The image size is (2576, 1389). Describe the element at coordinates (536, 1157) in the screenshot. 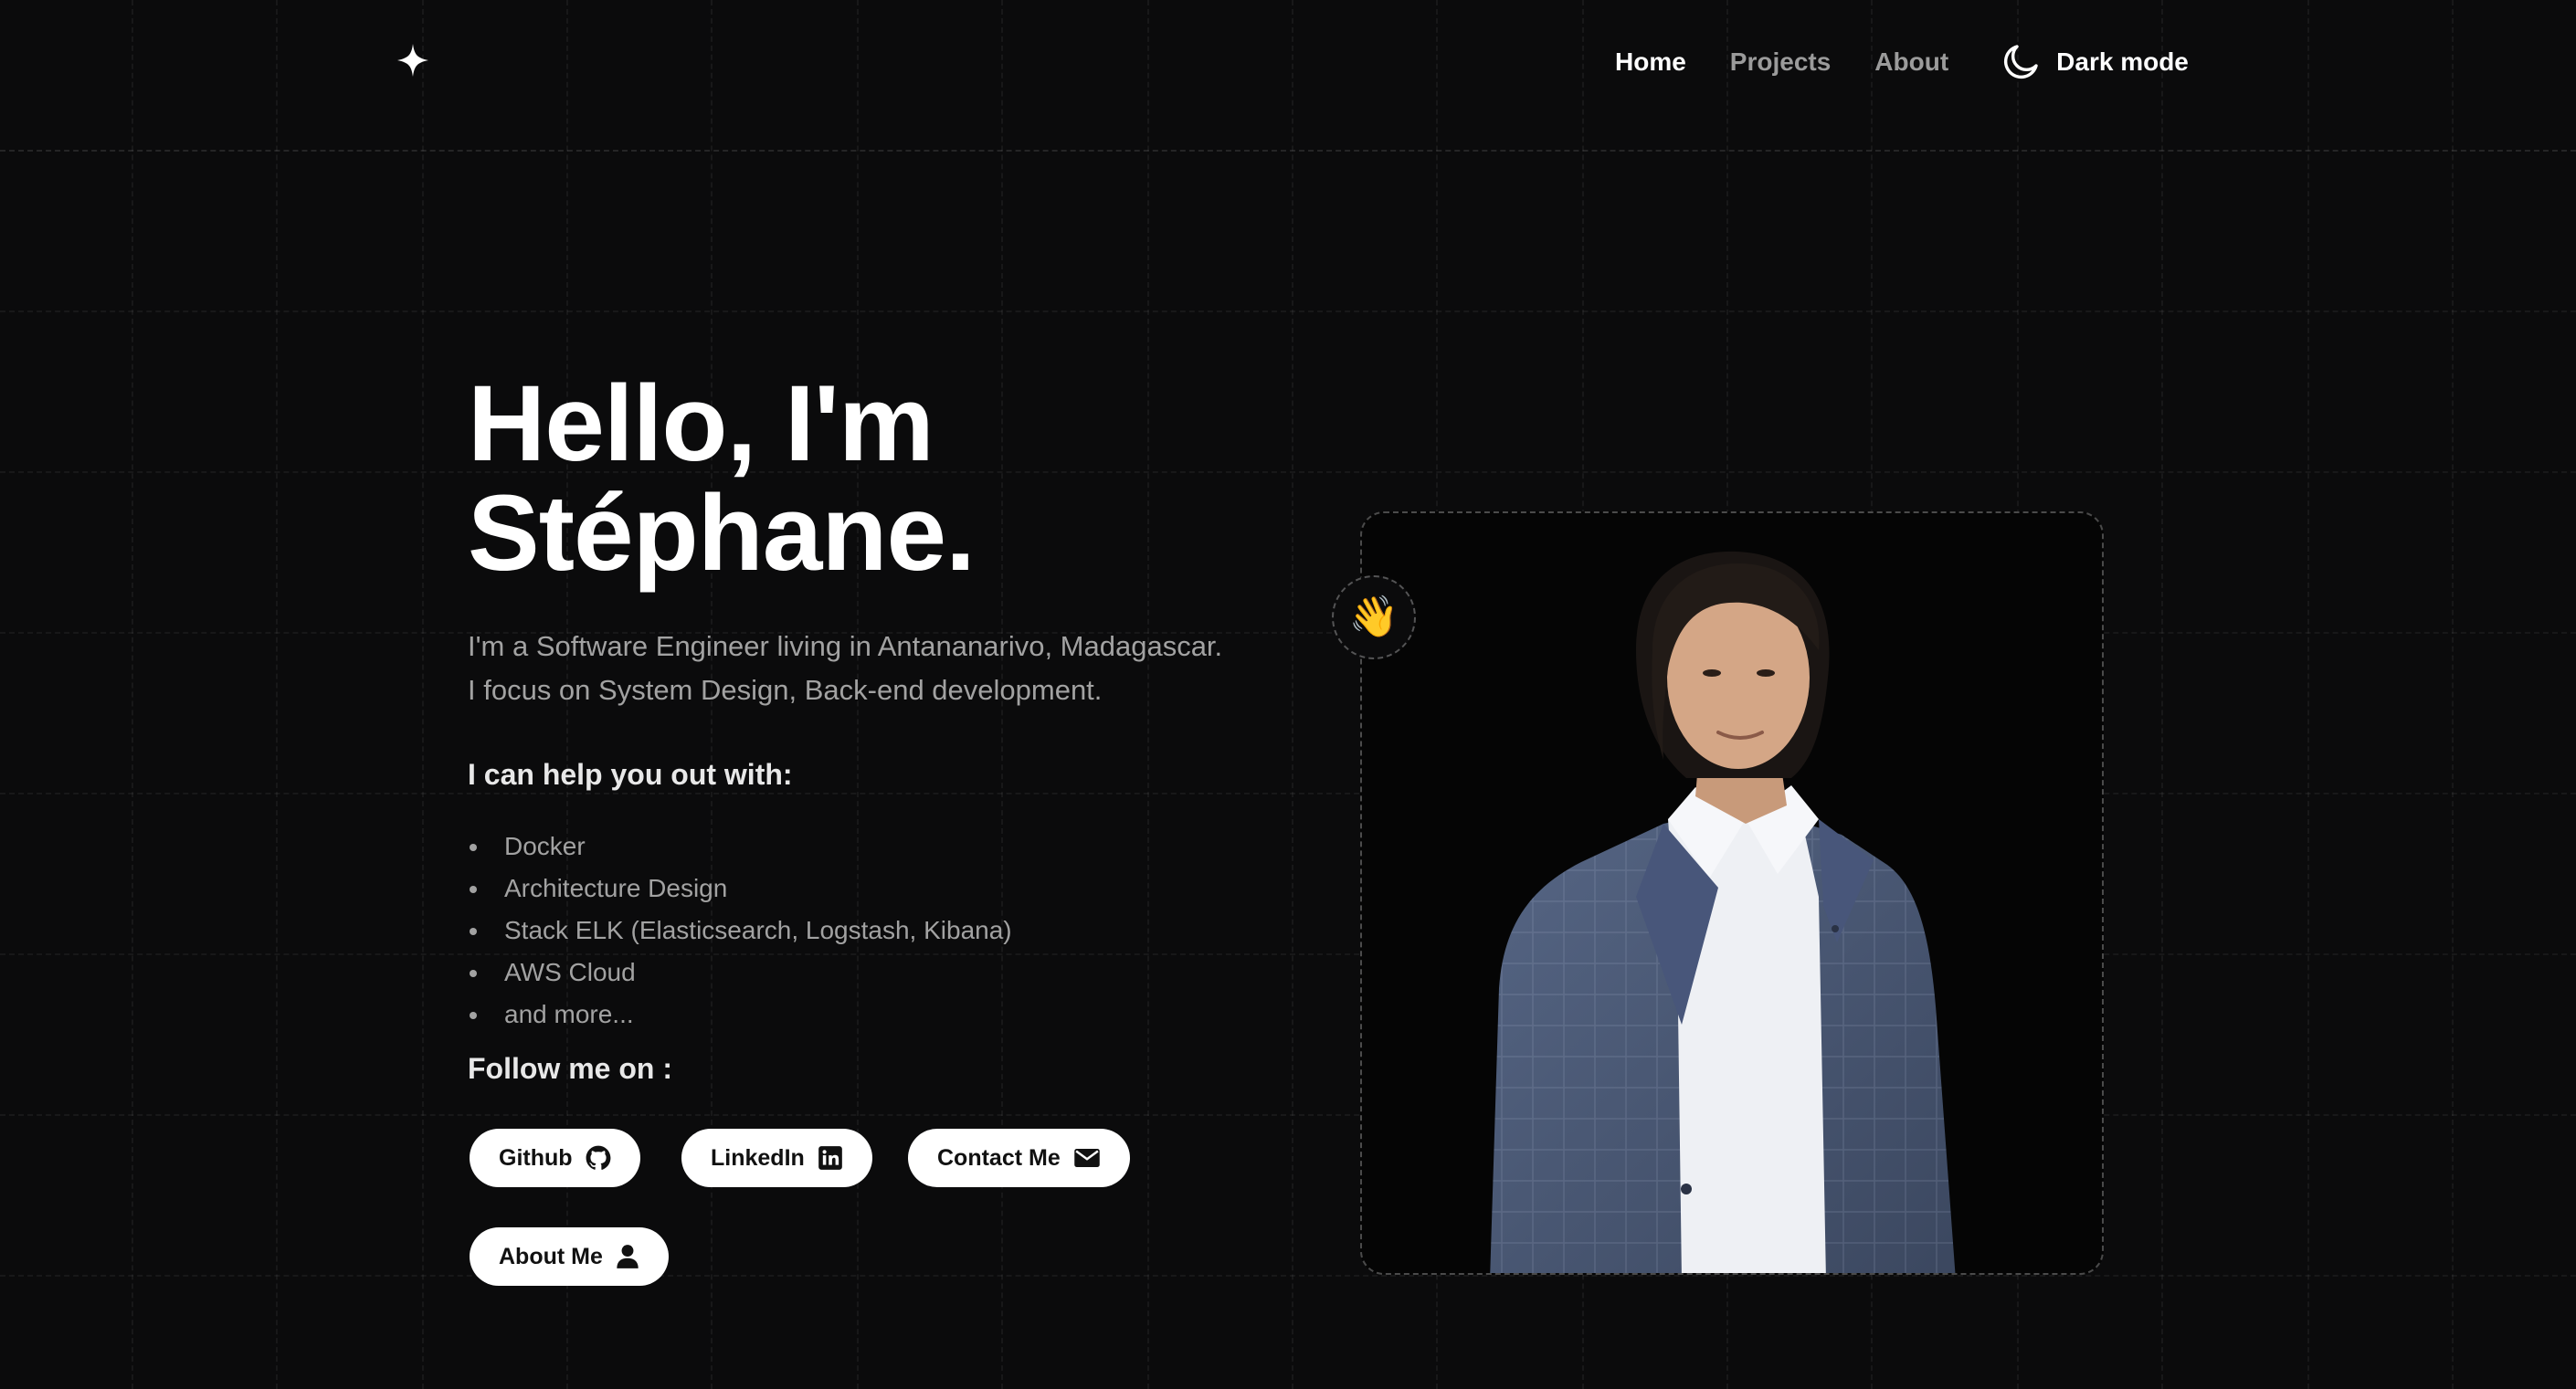

I see `github-button-label: Github` at that location.